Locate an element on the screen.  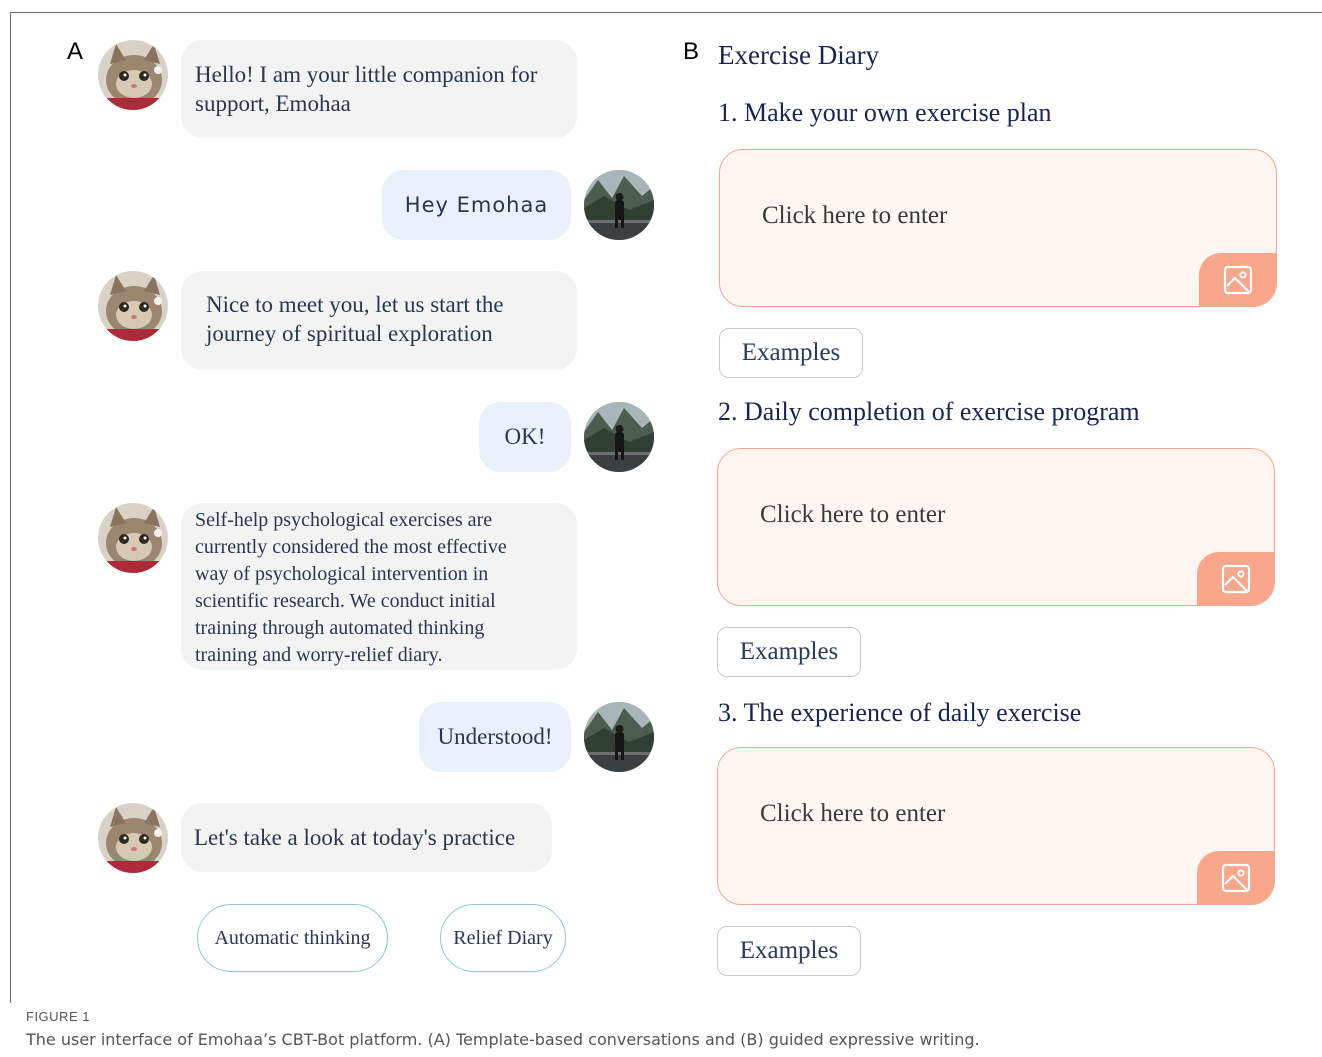
panel-b-label: B is located at coordinates (691, 51).